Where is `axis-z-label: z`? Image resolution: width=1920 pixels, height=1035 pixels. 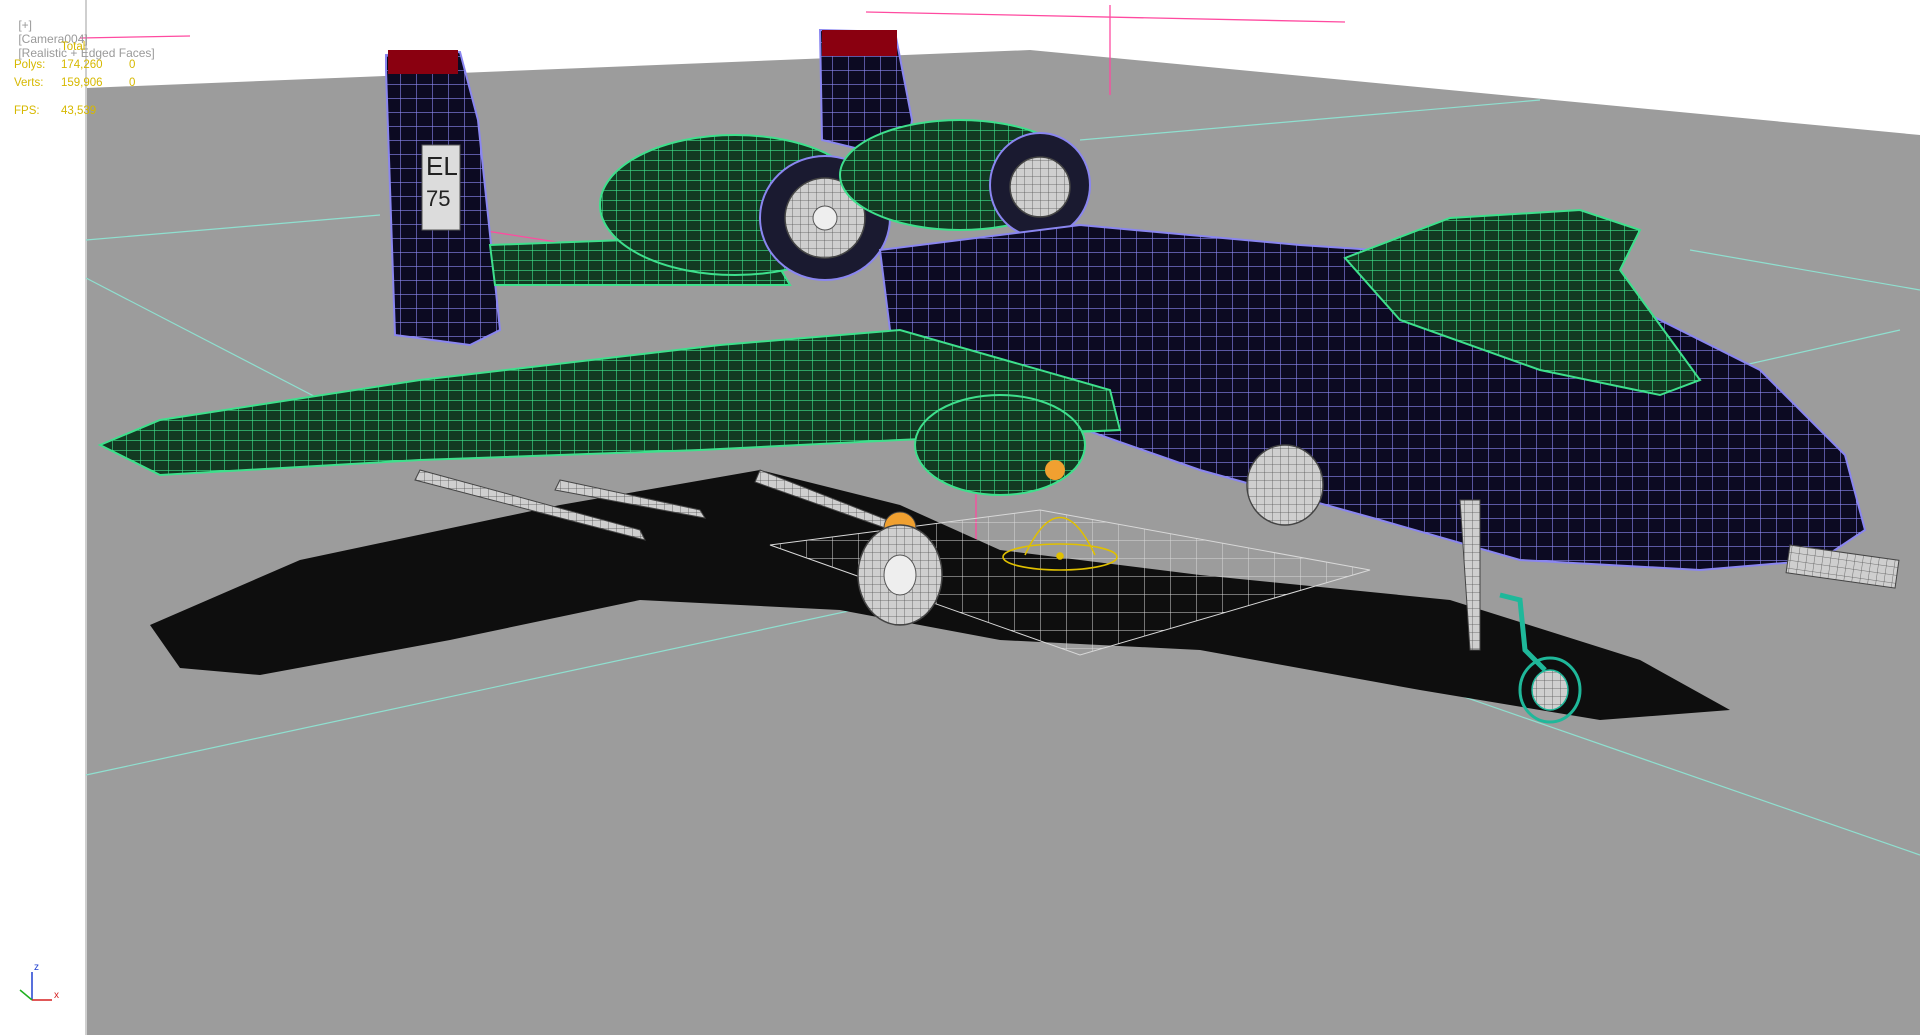 axis-z-label: z is located at coordinates (36, 967).